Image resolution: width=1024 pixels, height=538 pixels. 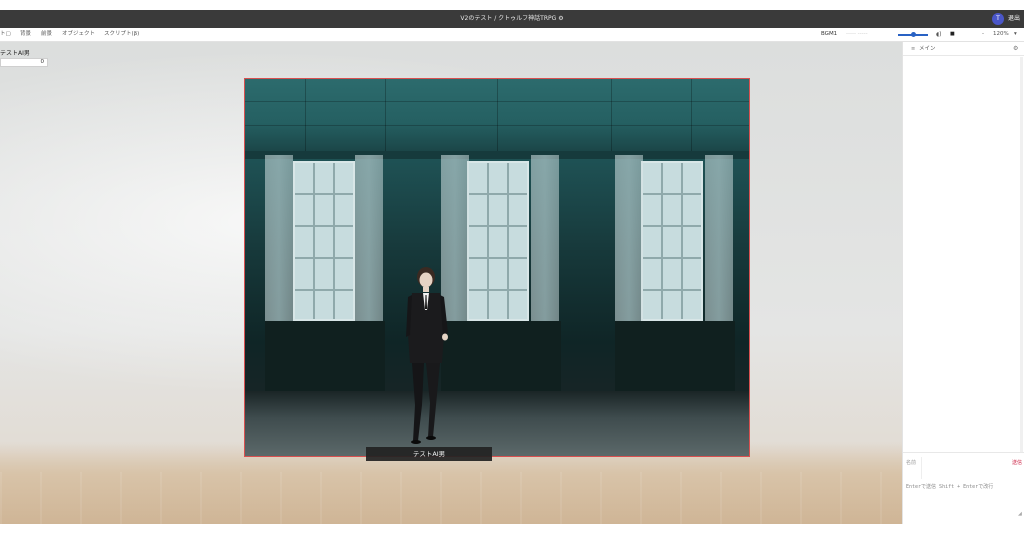 I want to click on speaker-icon: ◖), so click(x=939, y=34).